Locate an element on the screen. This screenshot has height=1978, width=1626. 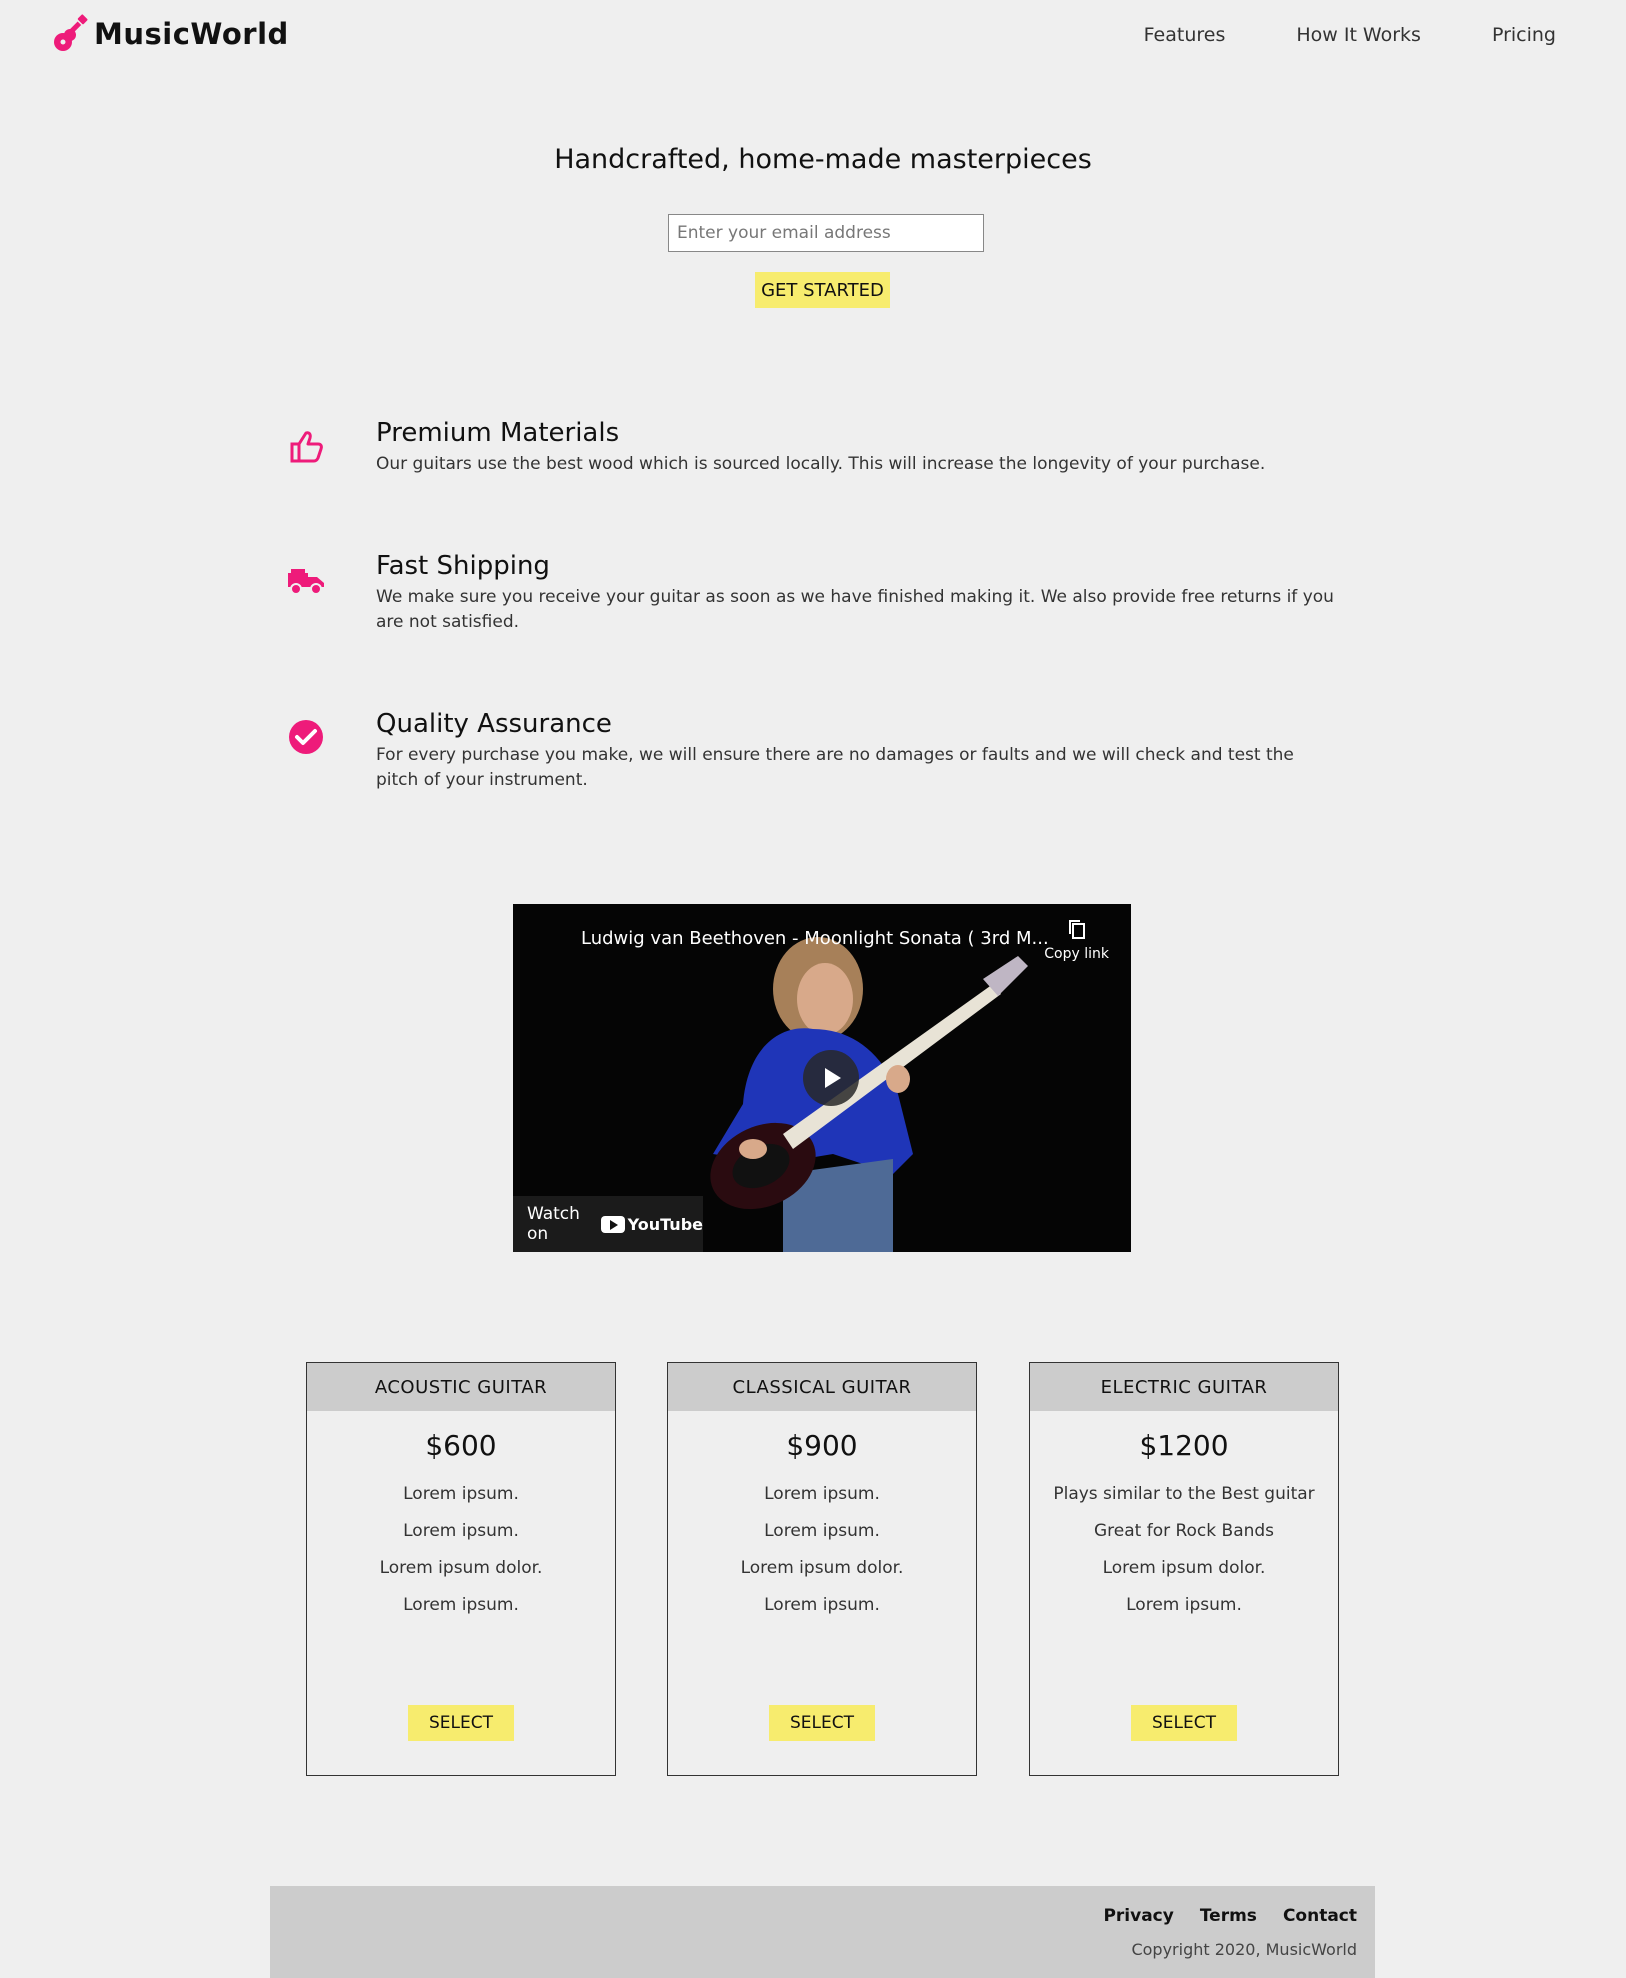
plan-name: CLASSICAL GUITAR is located at coordinates (822, 1387).